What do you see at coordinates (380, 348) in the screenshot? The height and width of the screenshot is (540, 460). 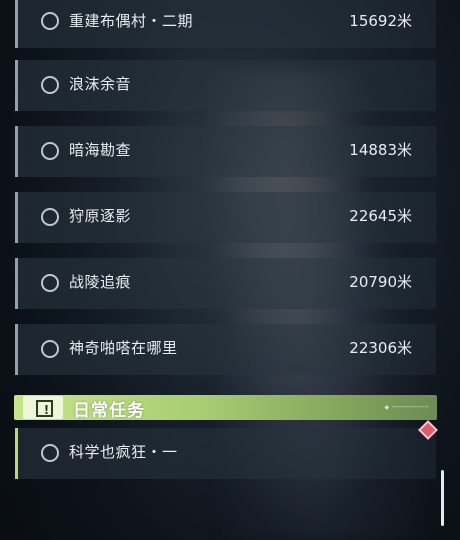 I see `quest-distance: 22306米` at bounding box center [380, 348].